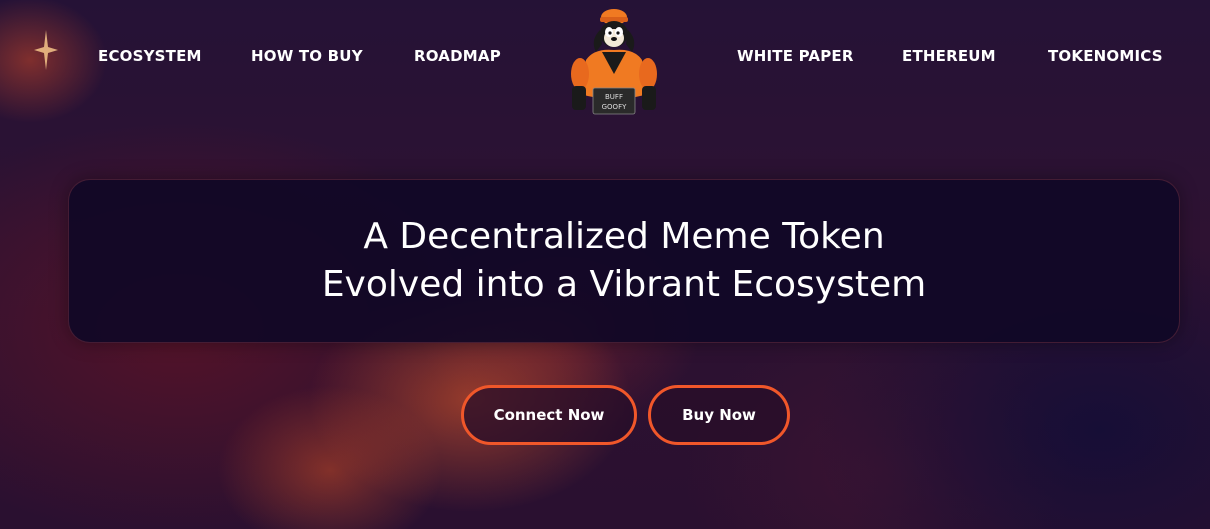  I want to click on nav-link-ethereum: ETHEREUM, so click(949, 56).